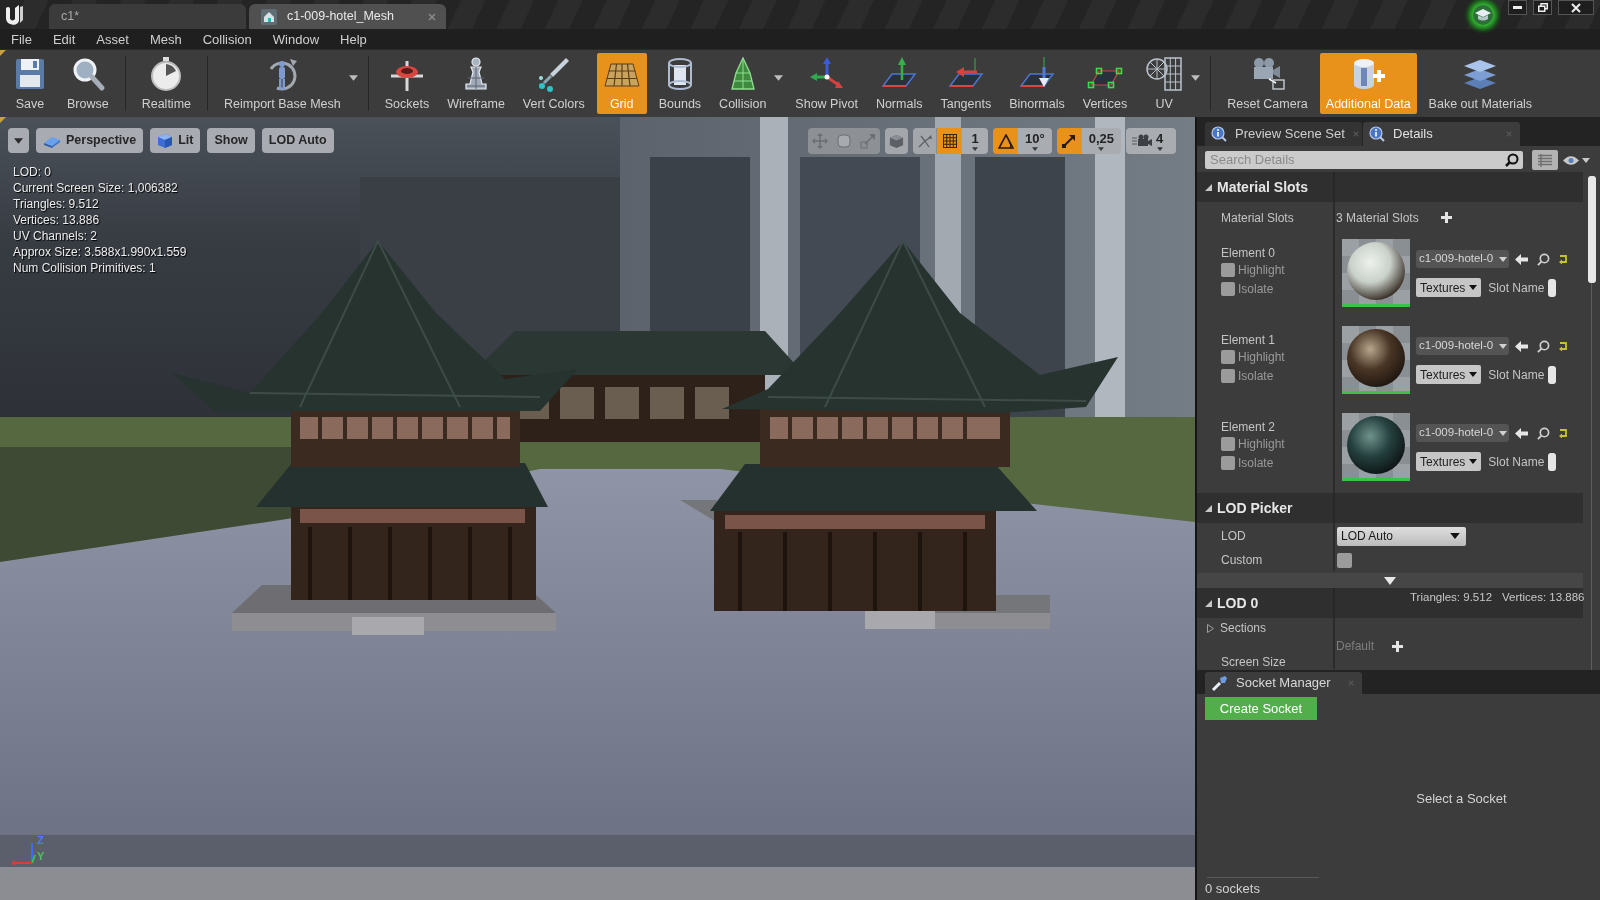  Describe the element at coordinates (227, 39) in the screenshot. I see `menu-item: Collision` at that location.